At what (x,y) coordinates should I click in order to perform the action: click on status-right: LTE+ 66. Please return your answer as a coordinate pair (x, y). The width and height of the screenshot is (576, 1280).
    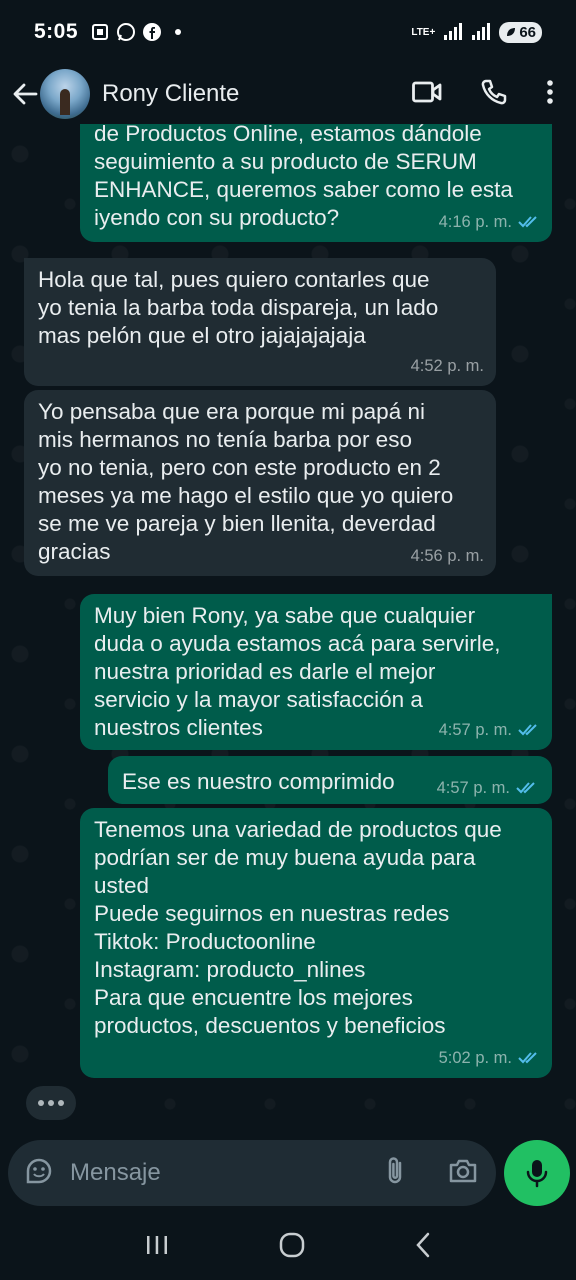
    Looking at the image, I should click on (476, 32).